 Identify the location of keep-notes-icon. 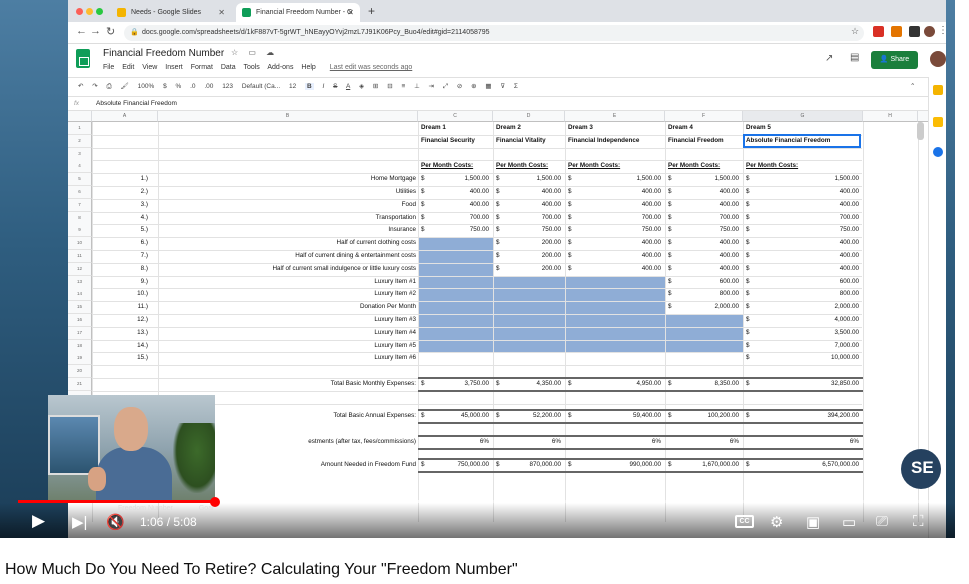
(938, 122).